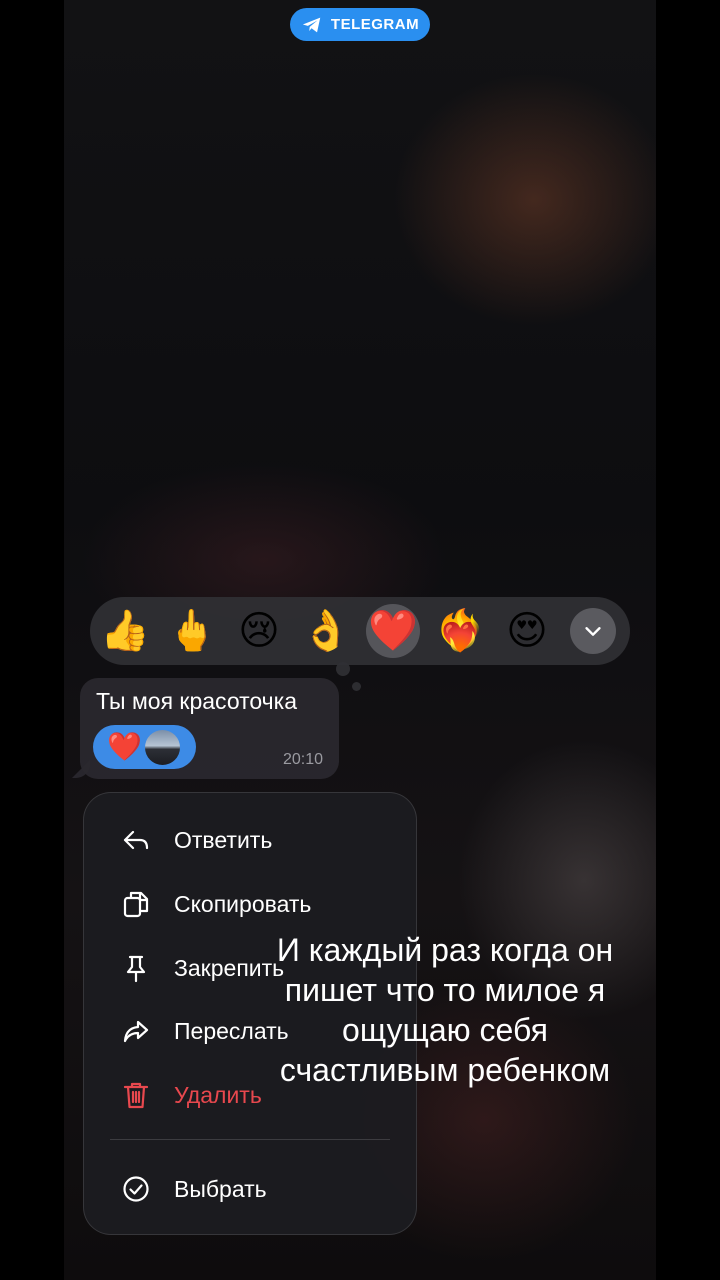 The width and height of the screenshot is (720, 1280). Describe the element at coordinates (125, 631) in the screenshot. I see `reaction-thumbs-up: 👍` at that location.